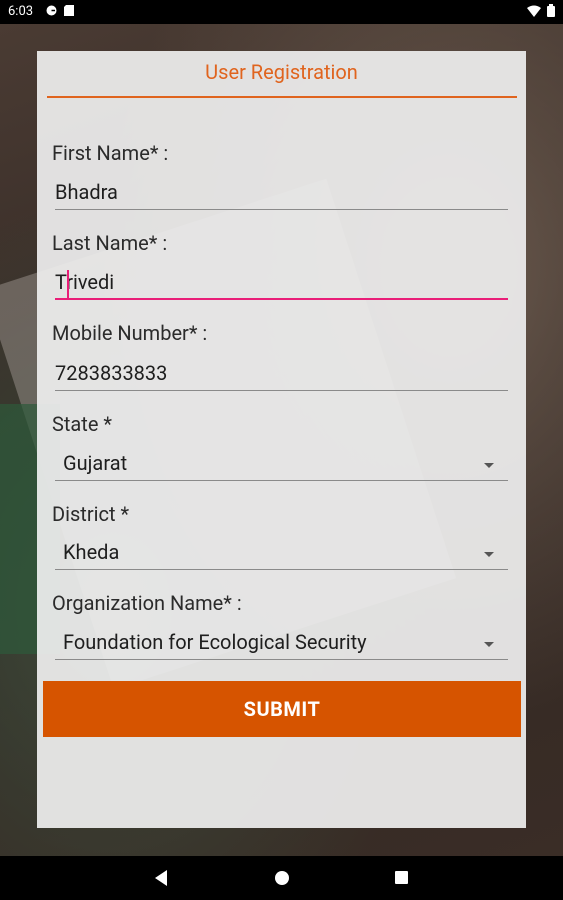  What do you see at coordinates (281, 72) in the screenshot?
I see `page-title: User Registration` at bounding box center [281, 72].